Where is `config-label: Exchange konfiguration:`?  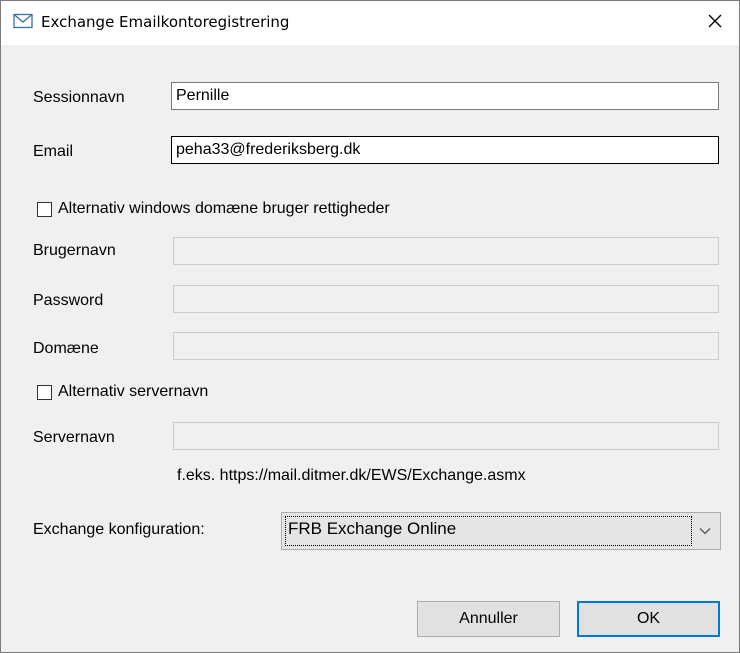 config-label: Exchange konfiguration: is located at coordinates (119, 529).